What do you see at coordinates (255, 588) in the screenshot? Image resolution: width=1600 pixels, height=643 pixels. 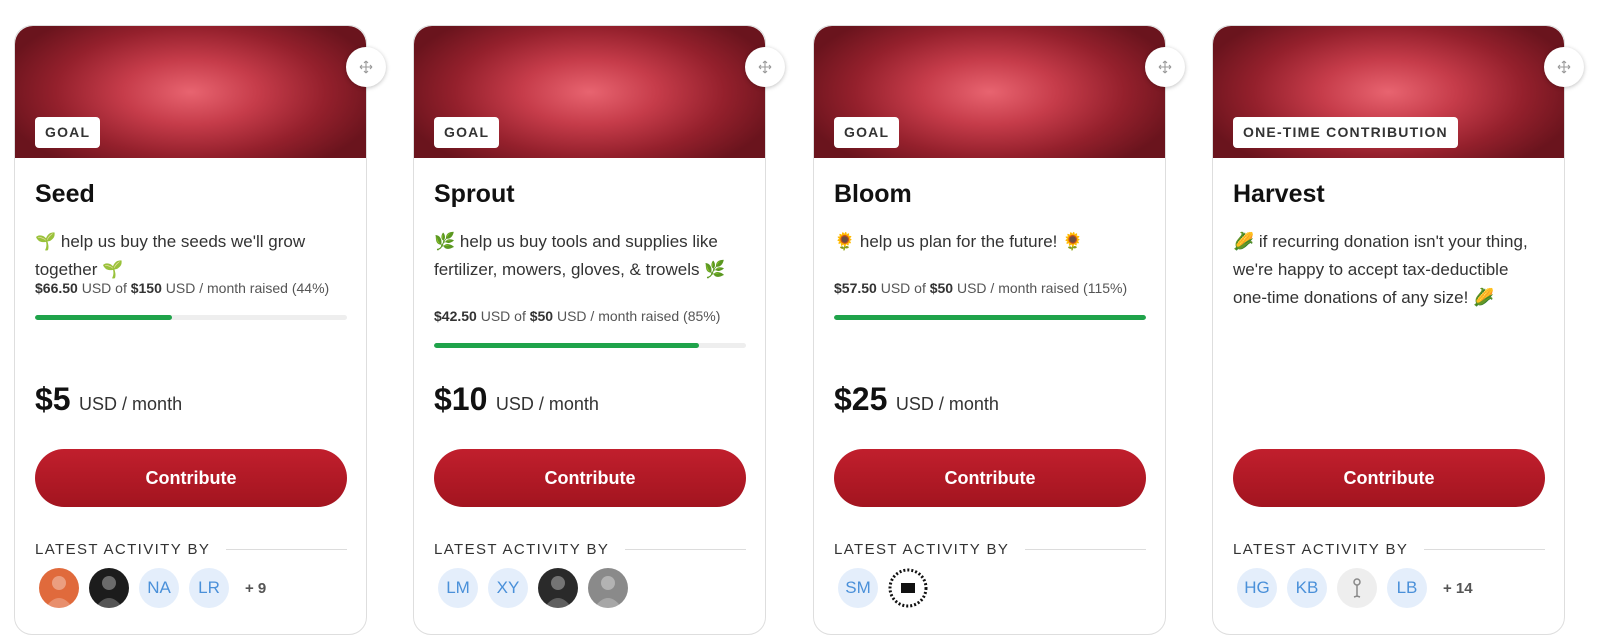 I see `more-contributors-count: + 9` at bounding box center [255, 588].